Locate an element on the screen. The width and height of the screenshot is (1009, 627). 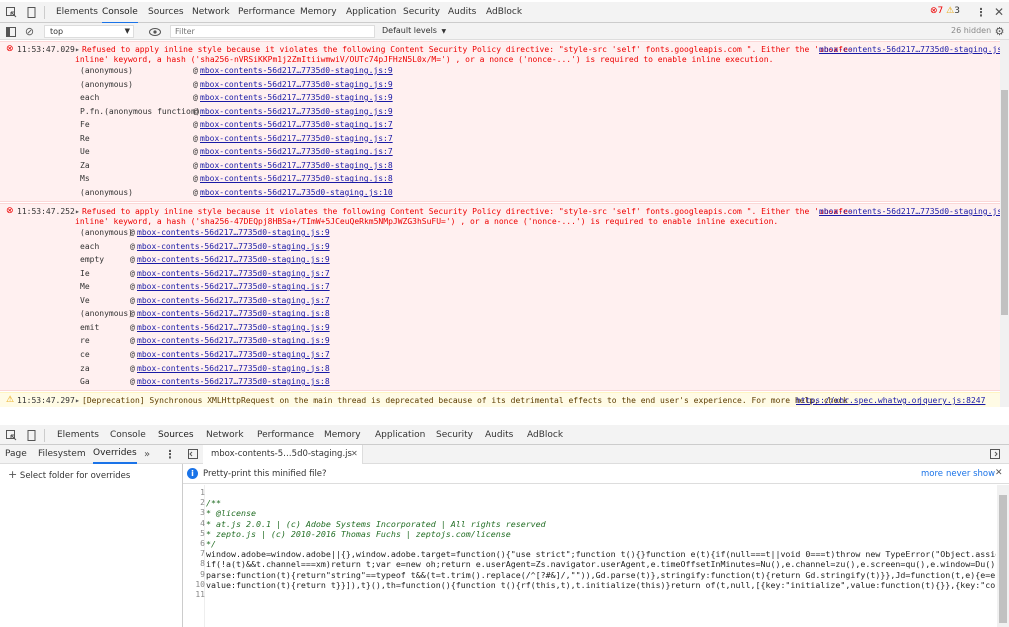
filter-input is located at coordinates (272, 31).